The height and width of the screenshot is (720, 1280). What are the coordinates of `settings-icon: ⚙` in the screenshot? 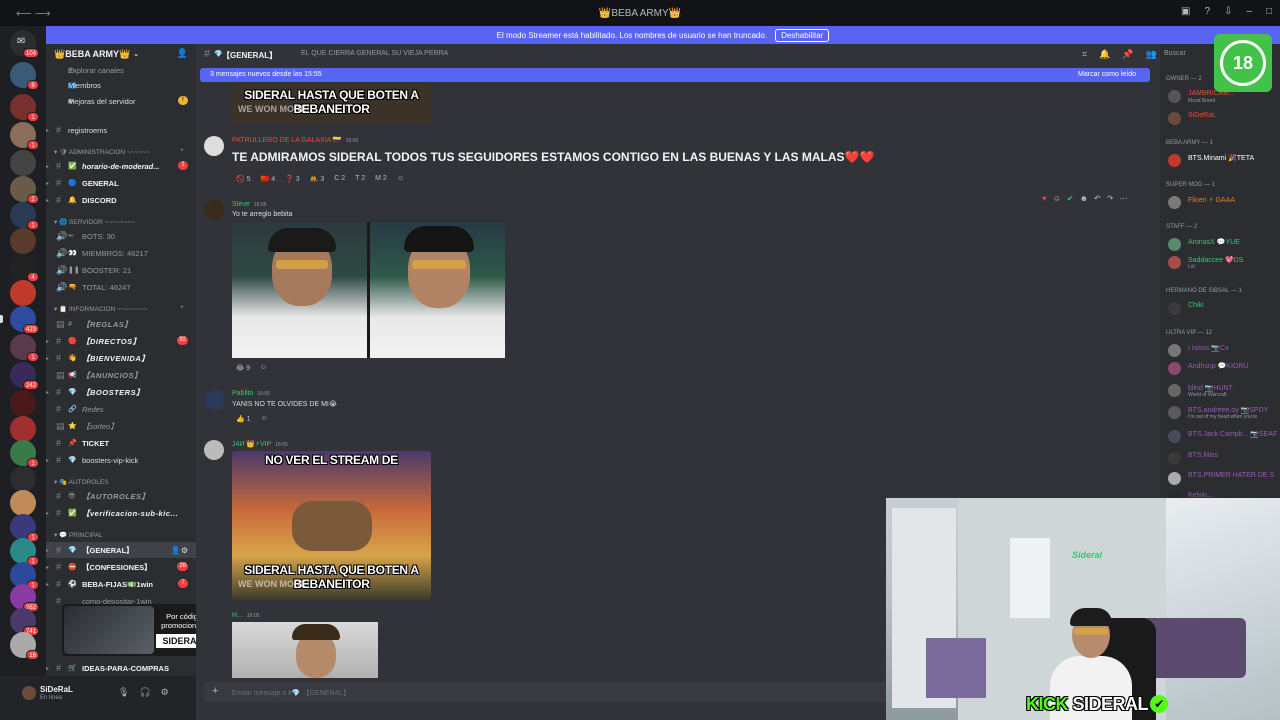 It's located at (165, 692).